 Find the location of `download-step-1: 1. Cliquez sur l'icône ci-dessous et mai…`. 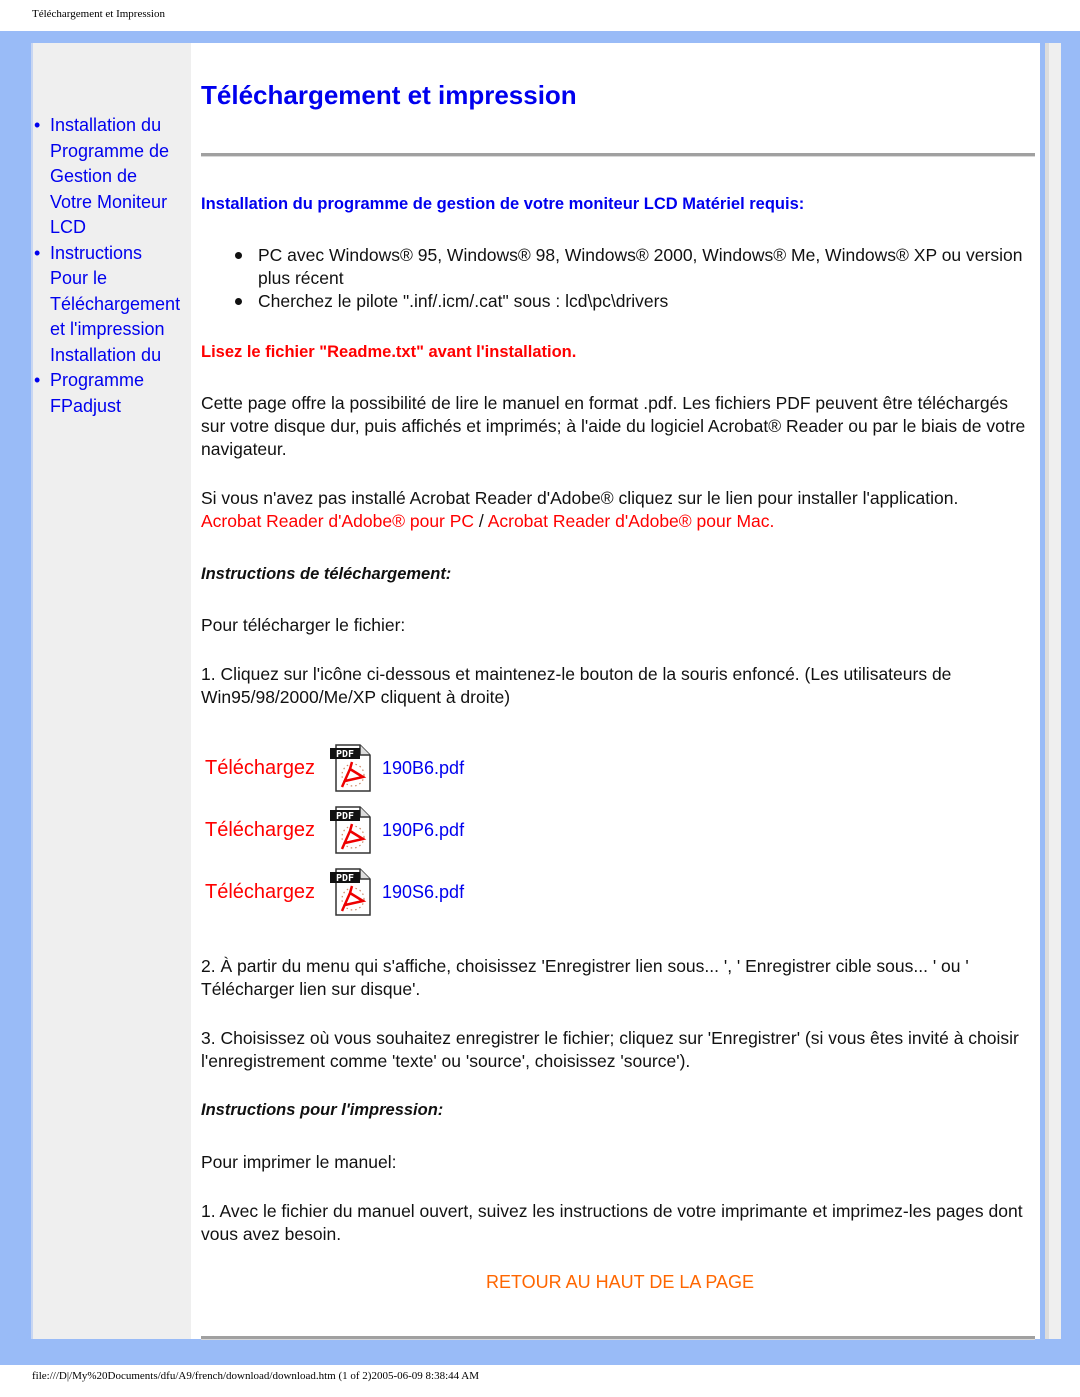

download-step-1: 1. Cliquez sur l'icône ci-dessous et mai… is located at coordinates (576, 685).